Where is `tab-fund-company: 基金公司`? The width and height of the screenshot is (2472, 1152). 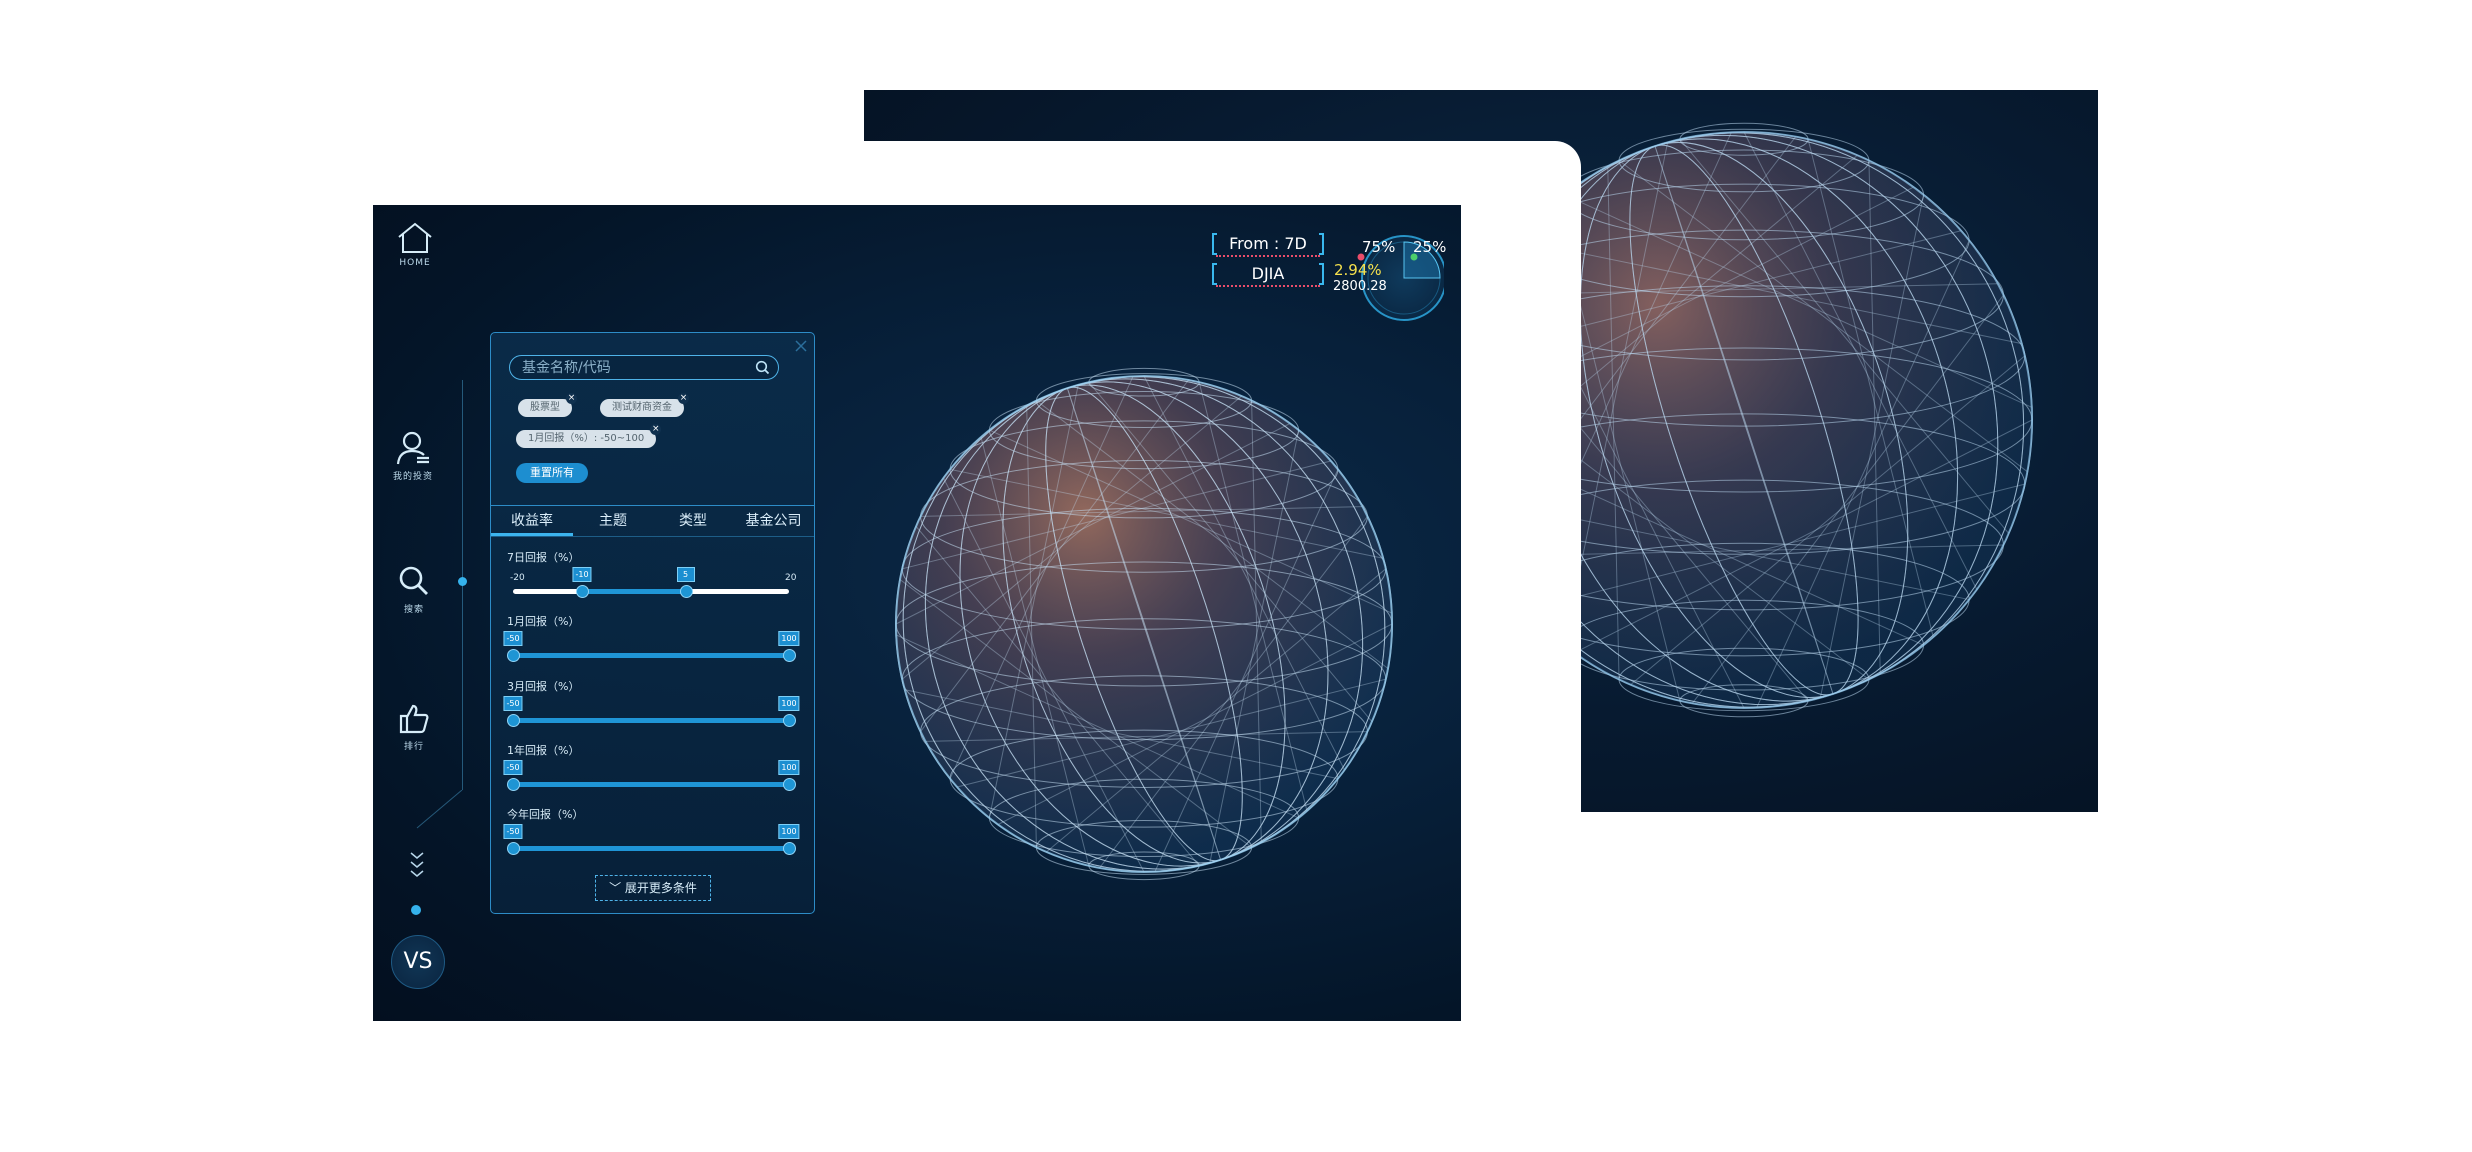 tab-fund-company: 基金公司 is located at coordinates (773, 521).